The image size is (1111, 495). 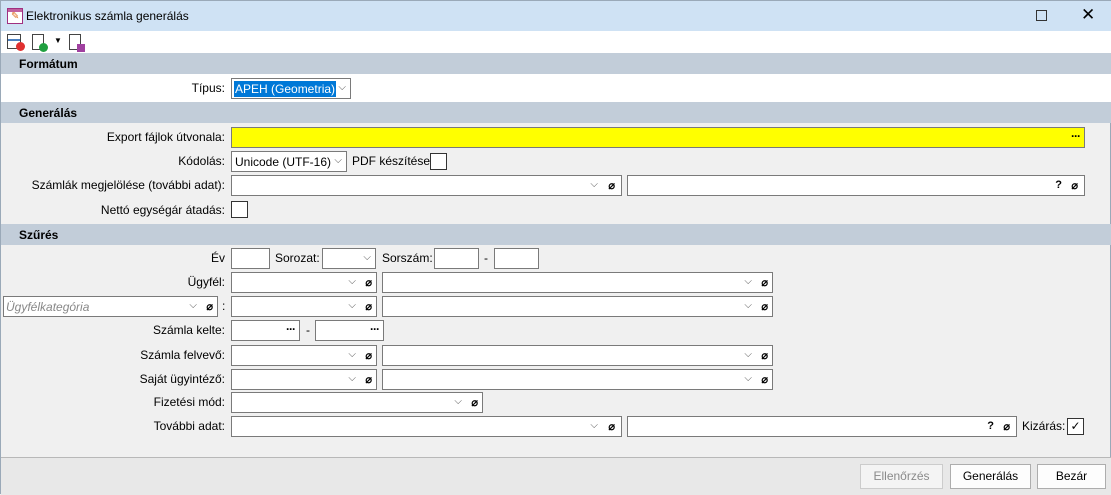 What do you see at coordinates (265, 330) in the screenshot?
I see `date-from-input: ···` at bounding box center [265, 330].